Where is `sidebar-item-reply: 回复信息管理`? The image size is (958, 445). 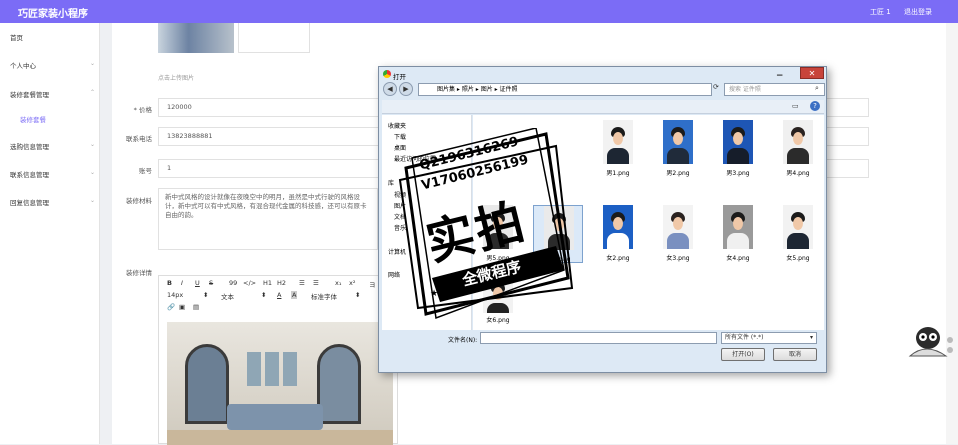
sidebar-item-reply: 回复信息管理 is located at coordinates (29, 202).